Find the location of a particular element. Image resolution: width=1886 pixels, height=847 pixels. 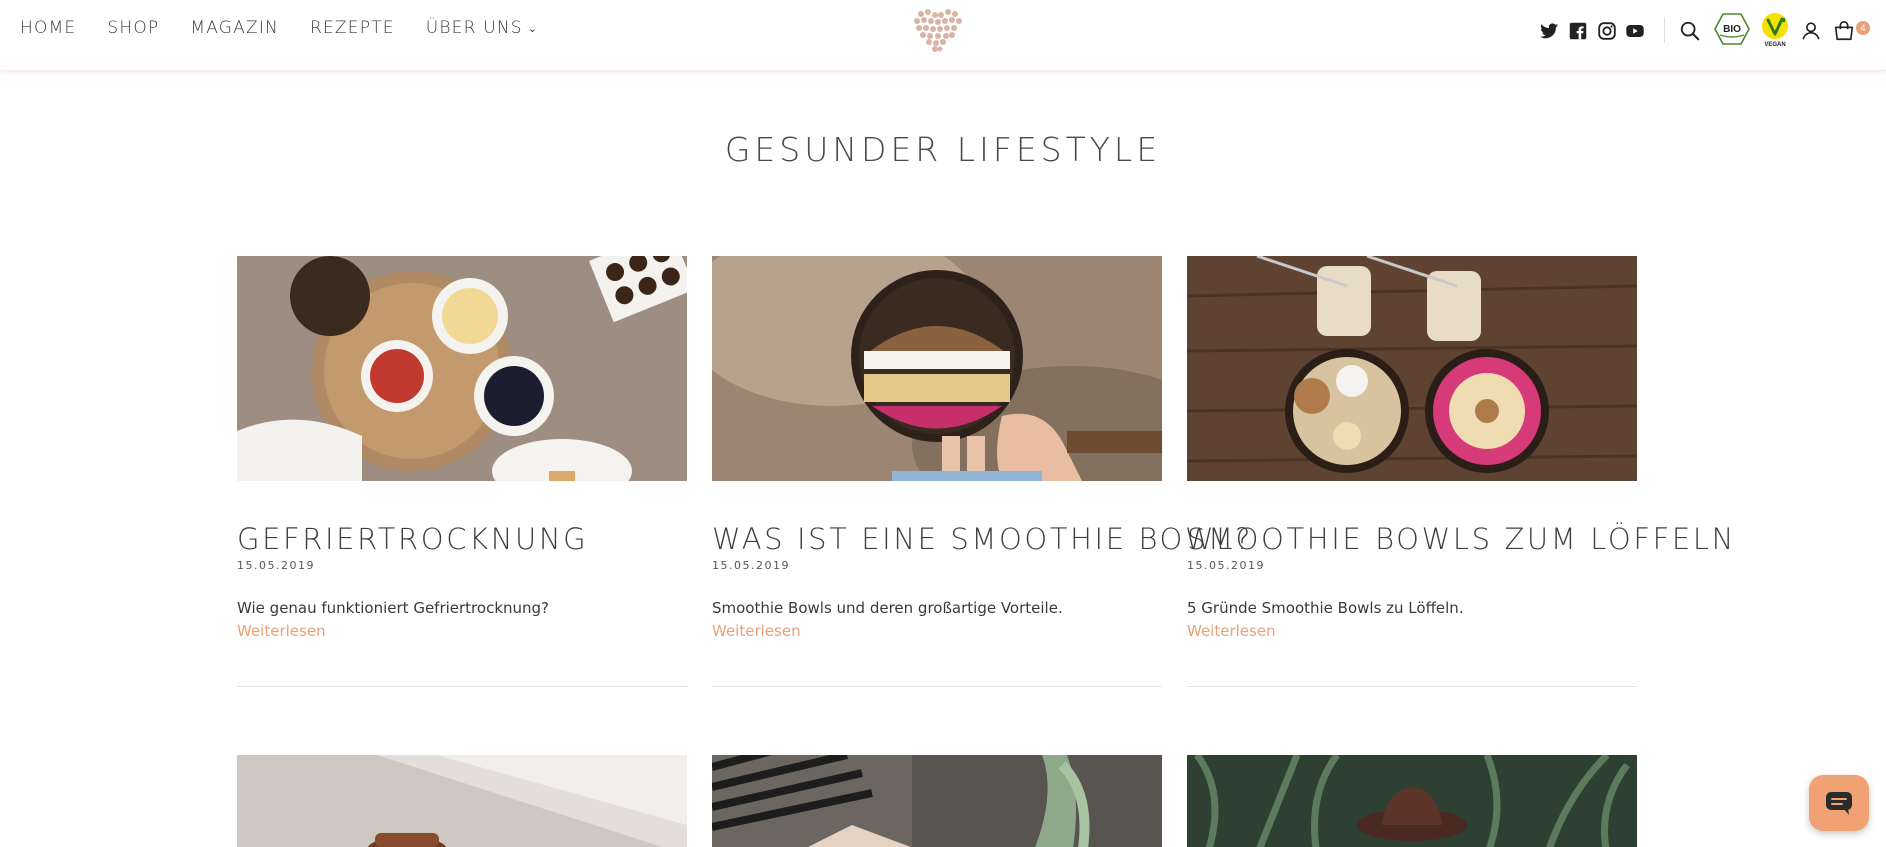

heart-logo is located at coordinates (938, 30).